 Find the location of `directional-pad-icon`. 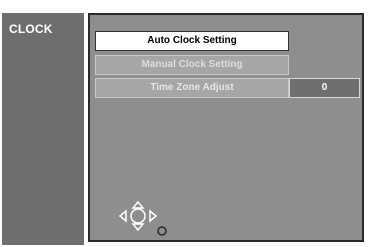

directional-pad-icon is located at coordinates (145, 217).